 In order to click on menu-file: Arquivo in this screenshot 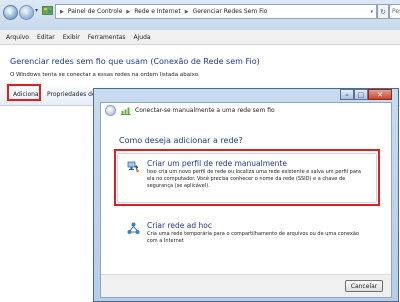, I will do `click(17, 37)`.